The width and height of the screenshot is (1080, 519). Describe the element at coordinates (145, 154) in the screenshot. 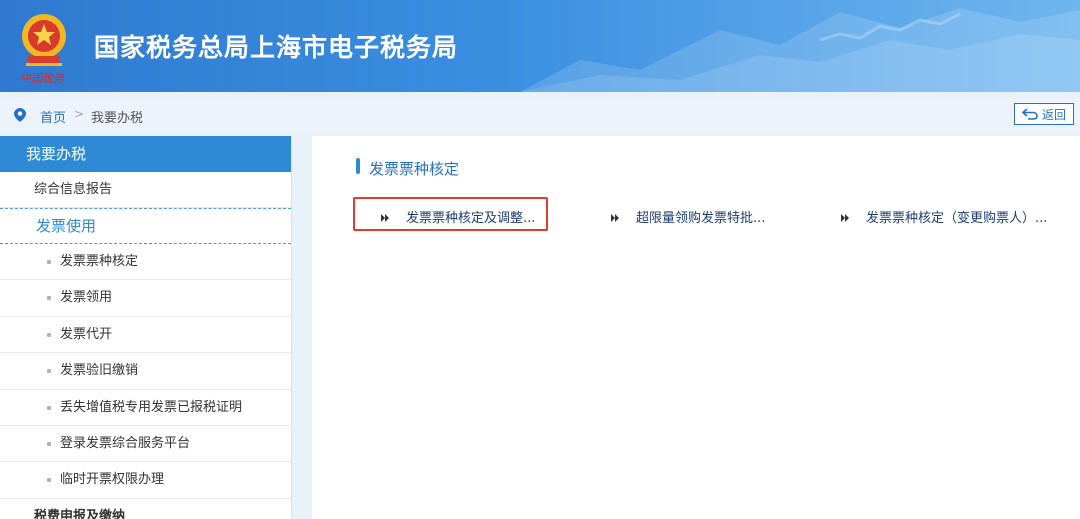

I see `sidebar-title: 我要办税` at that location.